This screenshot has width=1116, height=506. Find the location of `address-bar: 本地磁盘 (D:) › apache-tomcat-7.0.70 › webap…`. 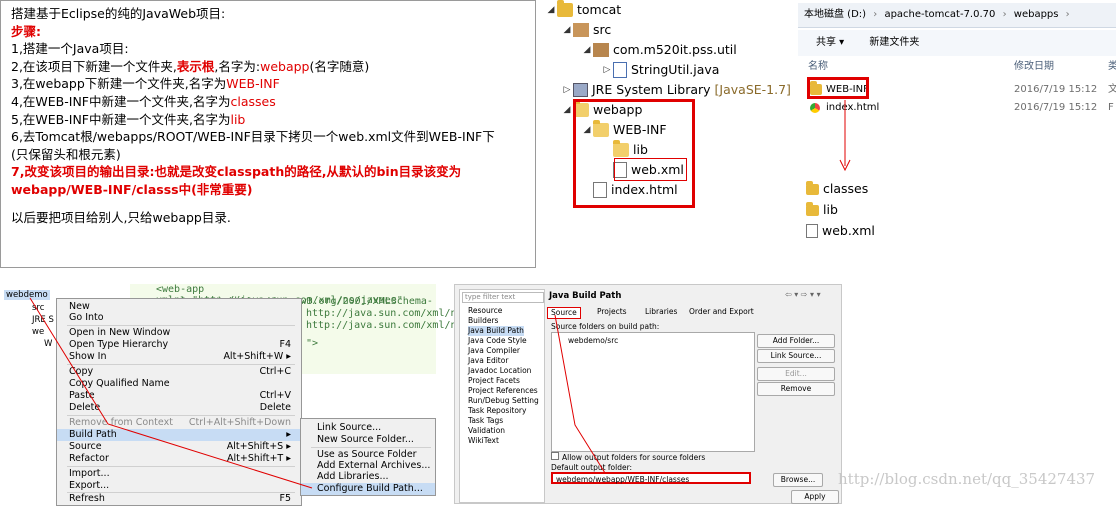

address-bar: 本地磁盘 (D:) › apache-tomcat-7.0.70 › webap… is located at coordinates (957, 23).